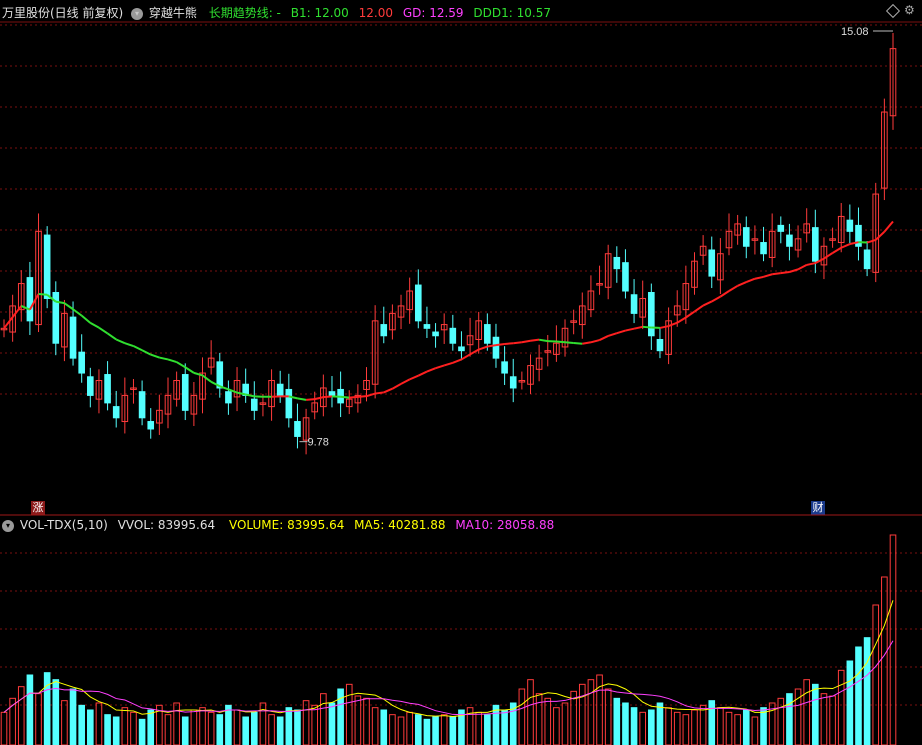  What do you see at coordinates (448, 678) in the screenshot?
I see `volume-ma10-line` at bounding box center [448, 678].